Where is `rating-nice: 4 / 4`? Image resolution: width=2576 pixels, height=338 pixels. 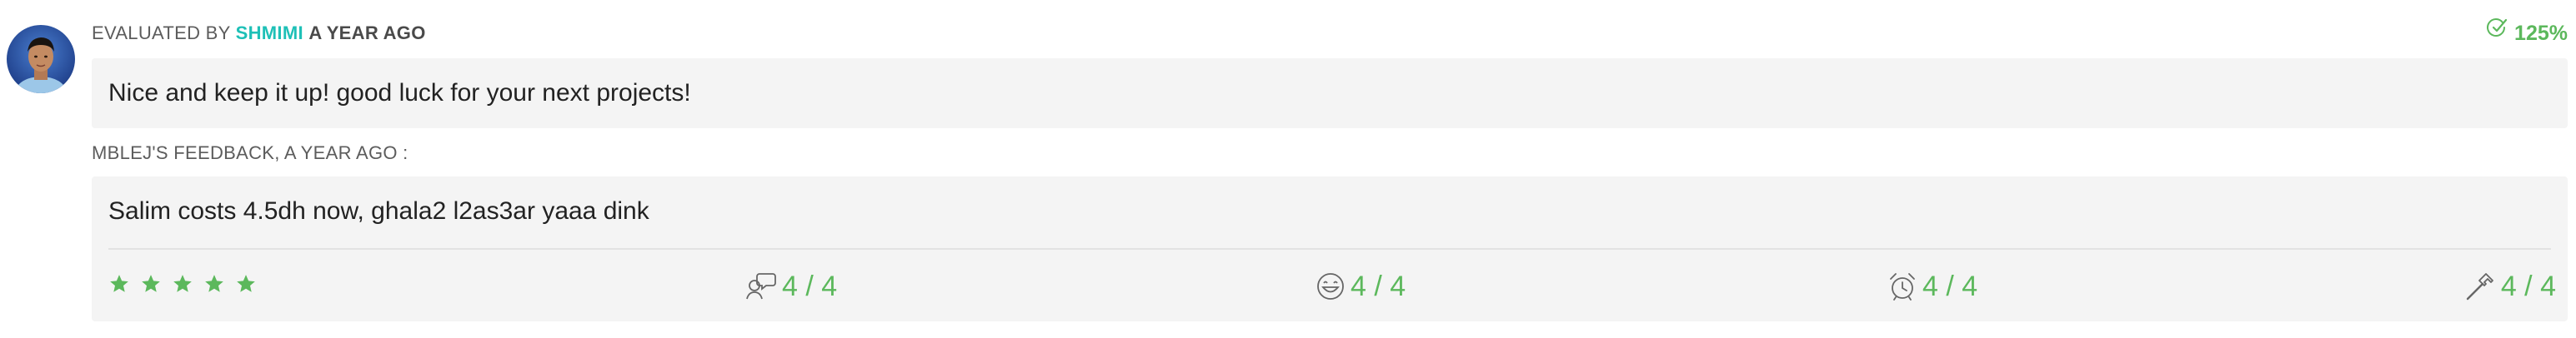
rating-nice: 4 / 4 is located at coordinates (1361, 286).